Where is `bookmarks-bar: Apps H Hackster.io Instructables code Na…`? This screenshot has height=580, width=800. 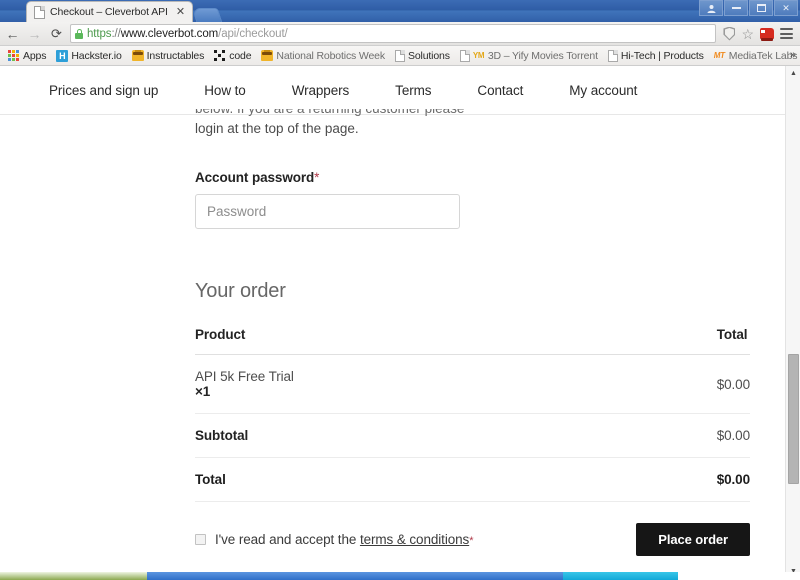 bookmarks-bar: Apps H Hackster.io Instructables code Na… is located at coordinates (400, 56).